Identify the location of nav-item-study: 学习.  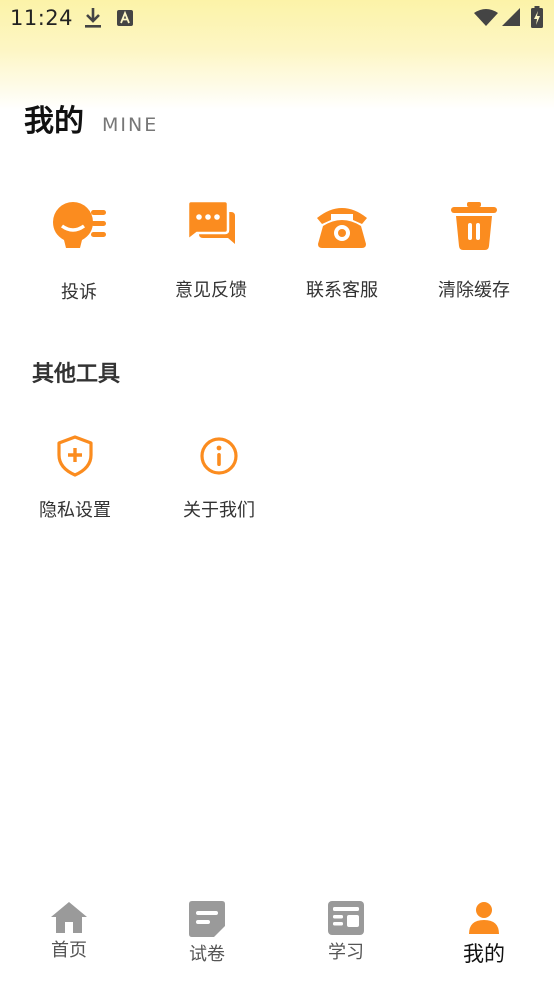
(346, 932).